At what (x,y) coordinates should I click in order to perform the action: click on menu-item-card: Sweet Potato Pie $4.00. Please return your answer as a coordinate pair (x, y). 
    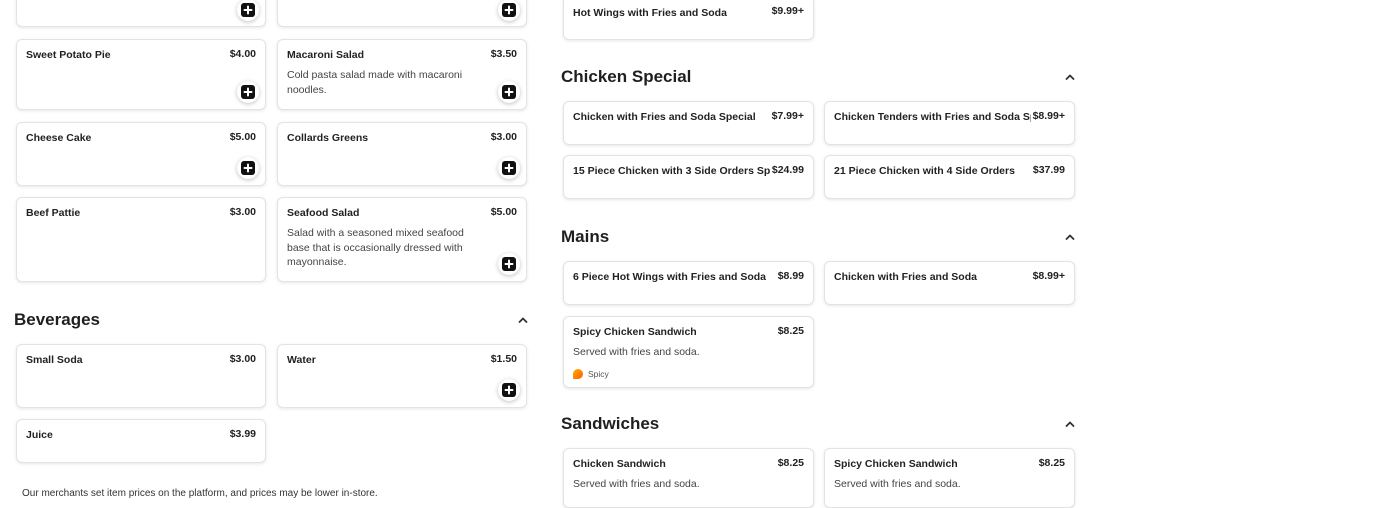
    Looking at the image, I should click on (141, 74).